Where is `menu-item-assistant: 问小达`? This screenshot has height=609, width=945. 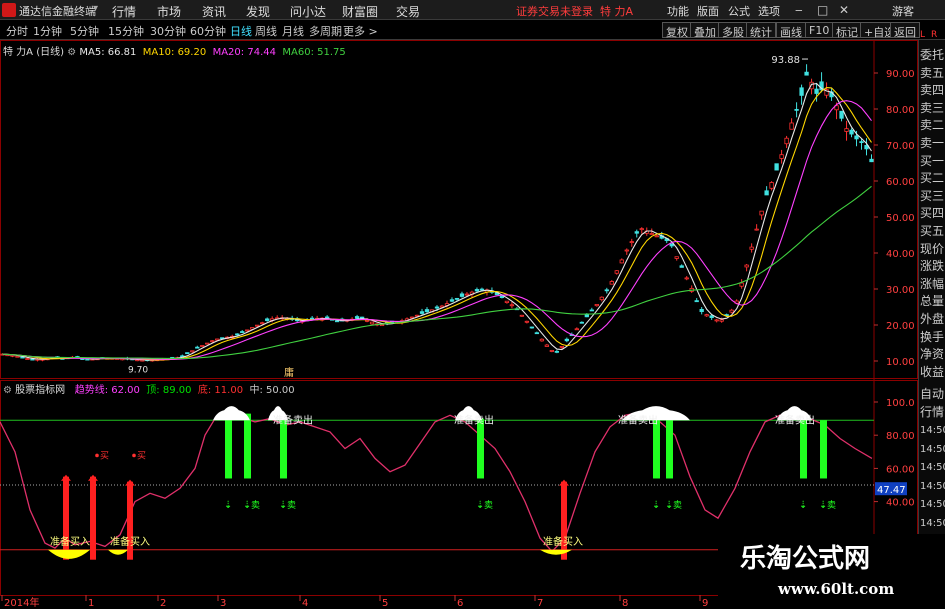 menu-item-assistant: 问小达 is located at coordinates (308, 11).